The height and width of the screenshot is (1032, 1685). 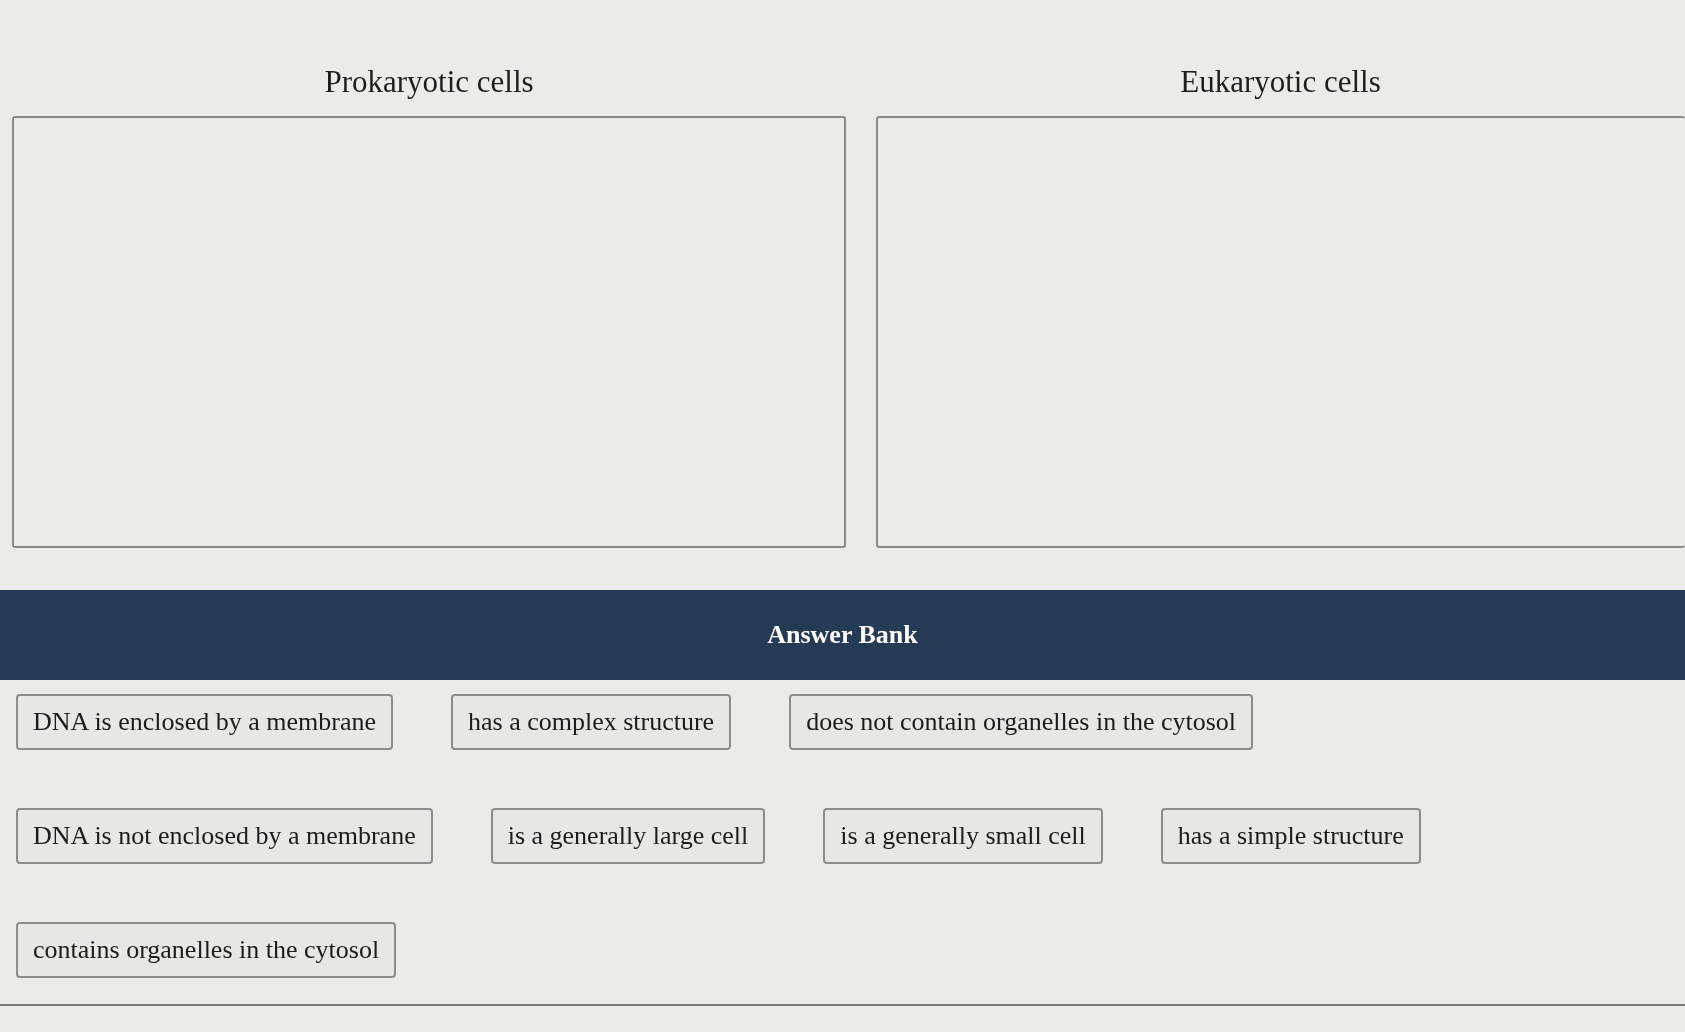 What do you see at coordinates (963, 836) in the screenshot?
I see `answer-tile: is a generally small cell` at bounding box center [963, 836].